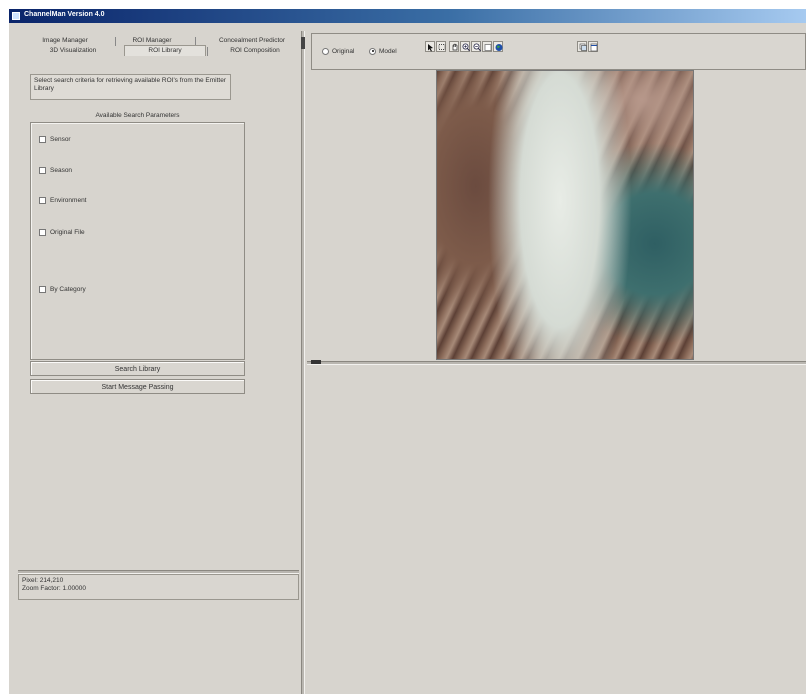 Image resolution: width=806 pixels, height=694 pixels. Describe the element at coordinates (487, 46) in the screenshot. I see `zoom-fit-icon` at that location.